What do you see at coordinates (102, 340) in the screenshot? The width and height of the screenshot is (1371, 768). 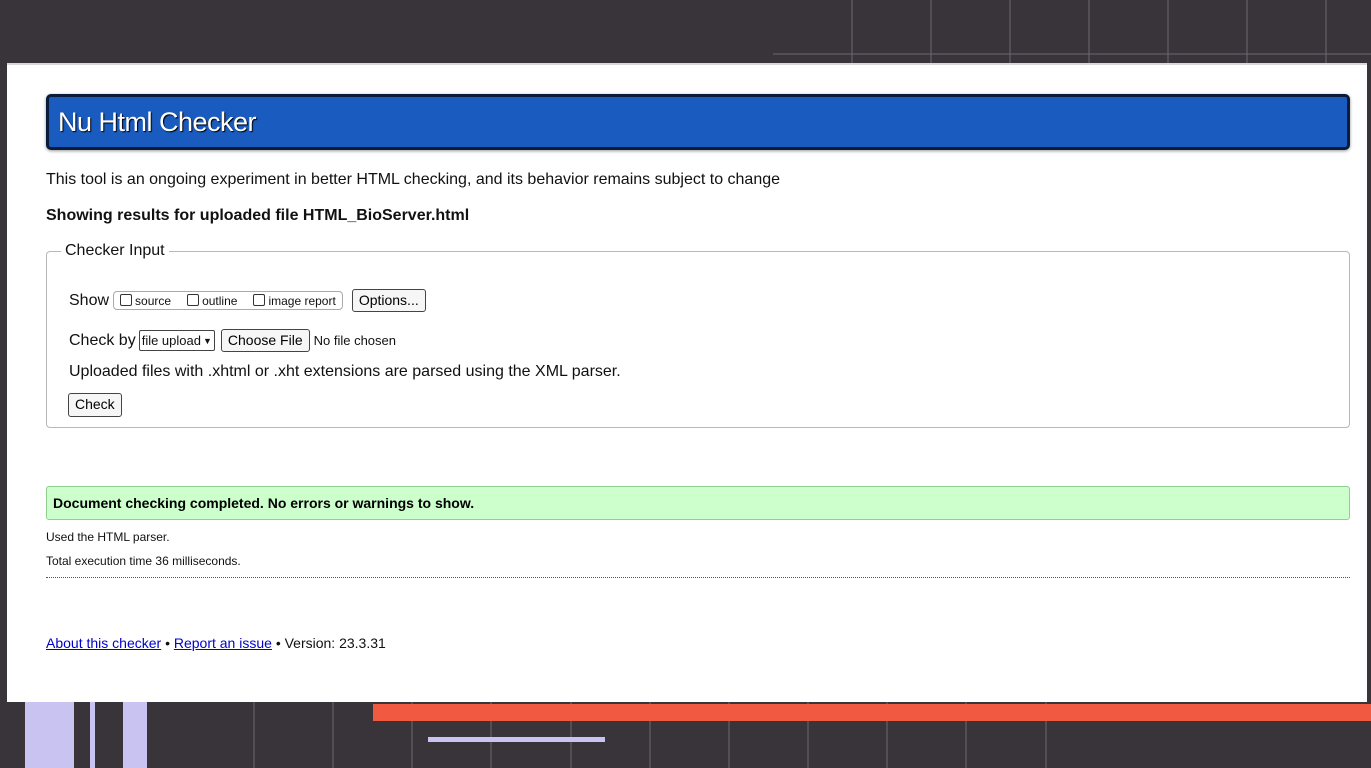 I see `check-by-label: Check by` at bounding box center [102, 340].